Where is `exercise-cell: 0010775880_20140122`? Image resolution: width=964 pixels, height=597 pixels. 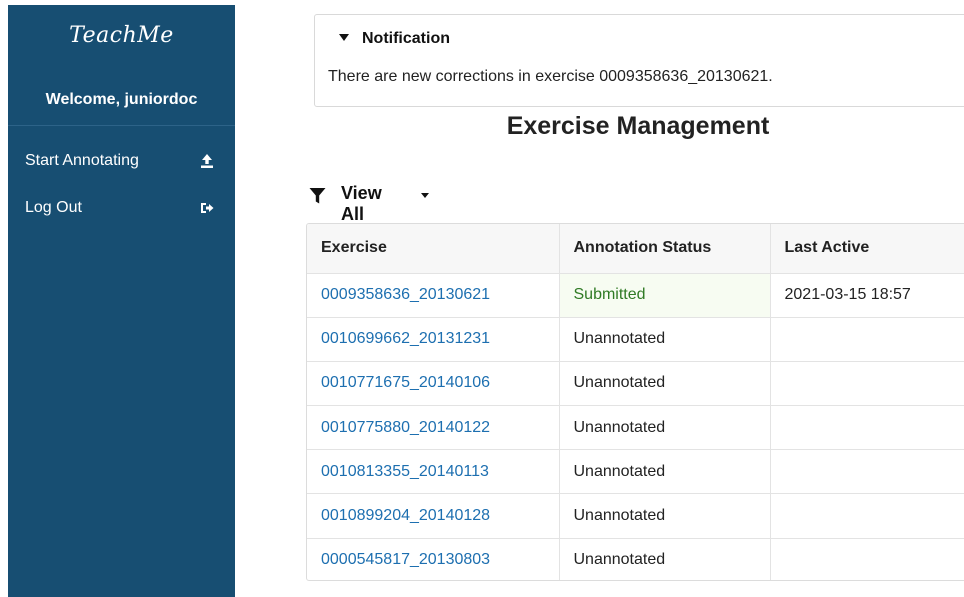
exercise-cell: 0010775880_20140122 is located at coordinates (433, 428).